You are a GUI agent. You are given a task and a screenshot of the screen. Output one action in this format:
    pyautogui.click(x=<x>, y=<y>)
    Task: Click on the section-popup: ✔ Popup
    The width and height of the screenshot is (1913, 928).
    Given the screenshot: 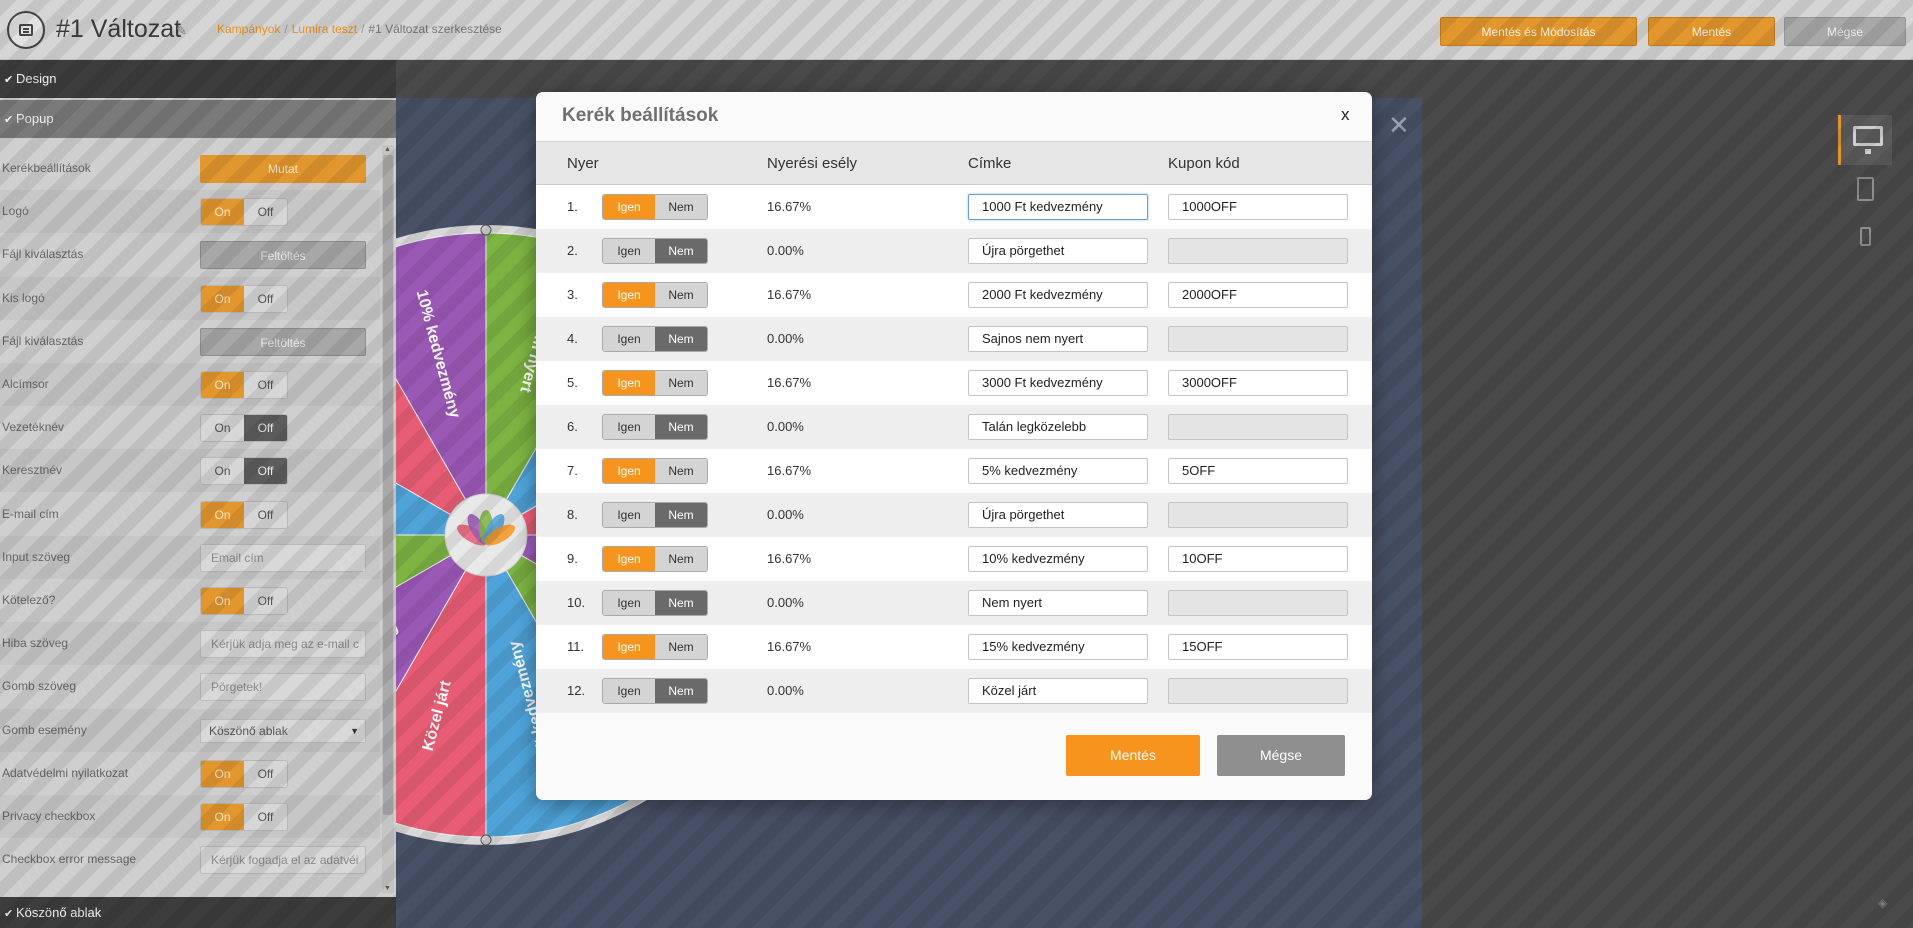 What is the action you would take?
    pyautogui.click(x=198, y=119)
    